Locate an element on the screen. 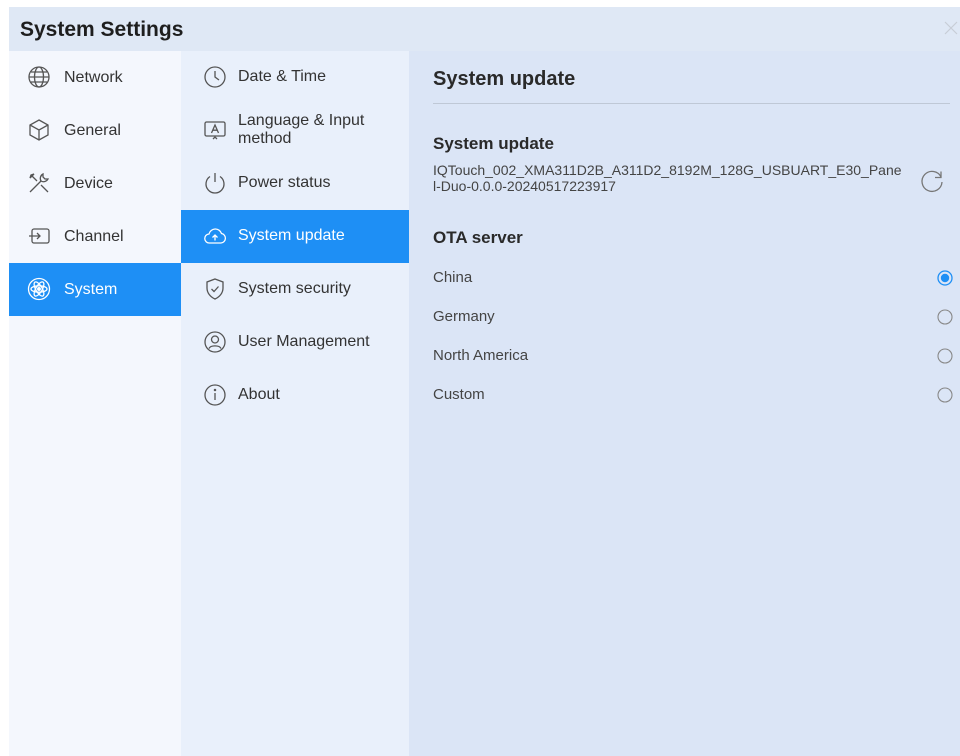 Image resolution: width=960 pixels, height=756 pixels. atom-icon is located at coordinates (39, 289).